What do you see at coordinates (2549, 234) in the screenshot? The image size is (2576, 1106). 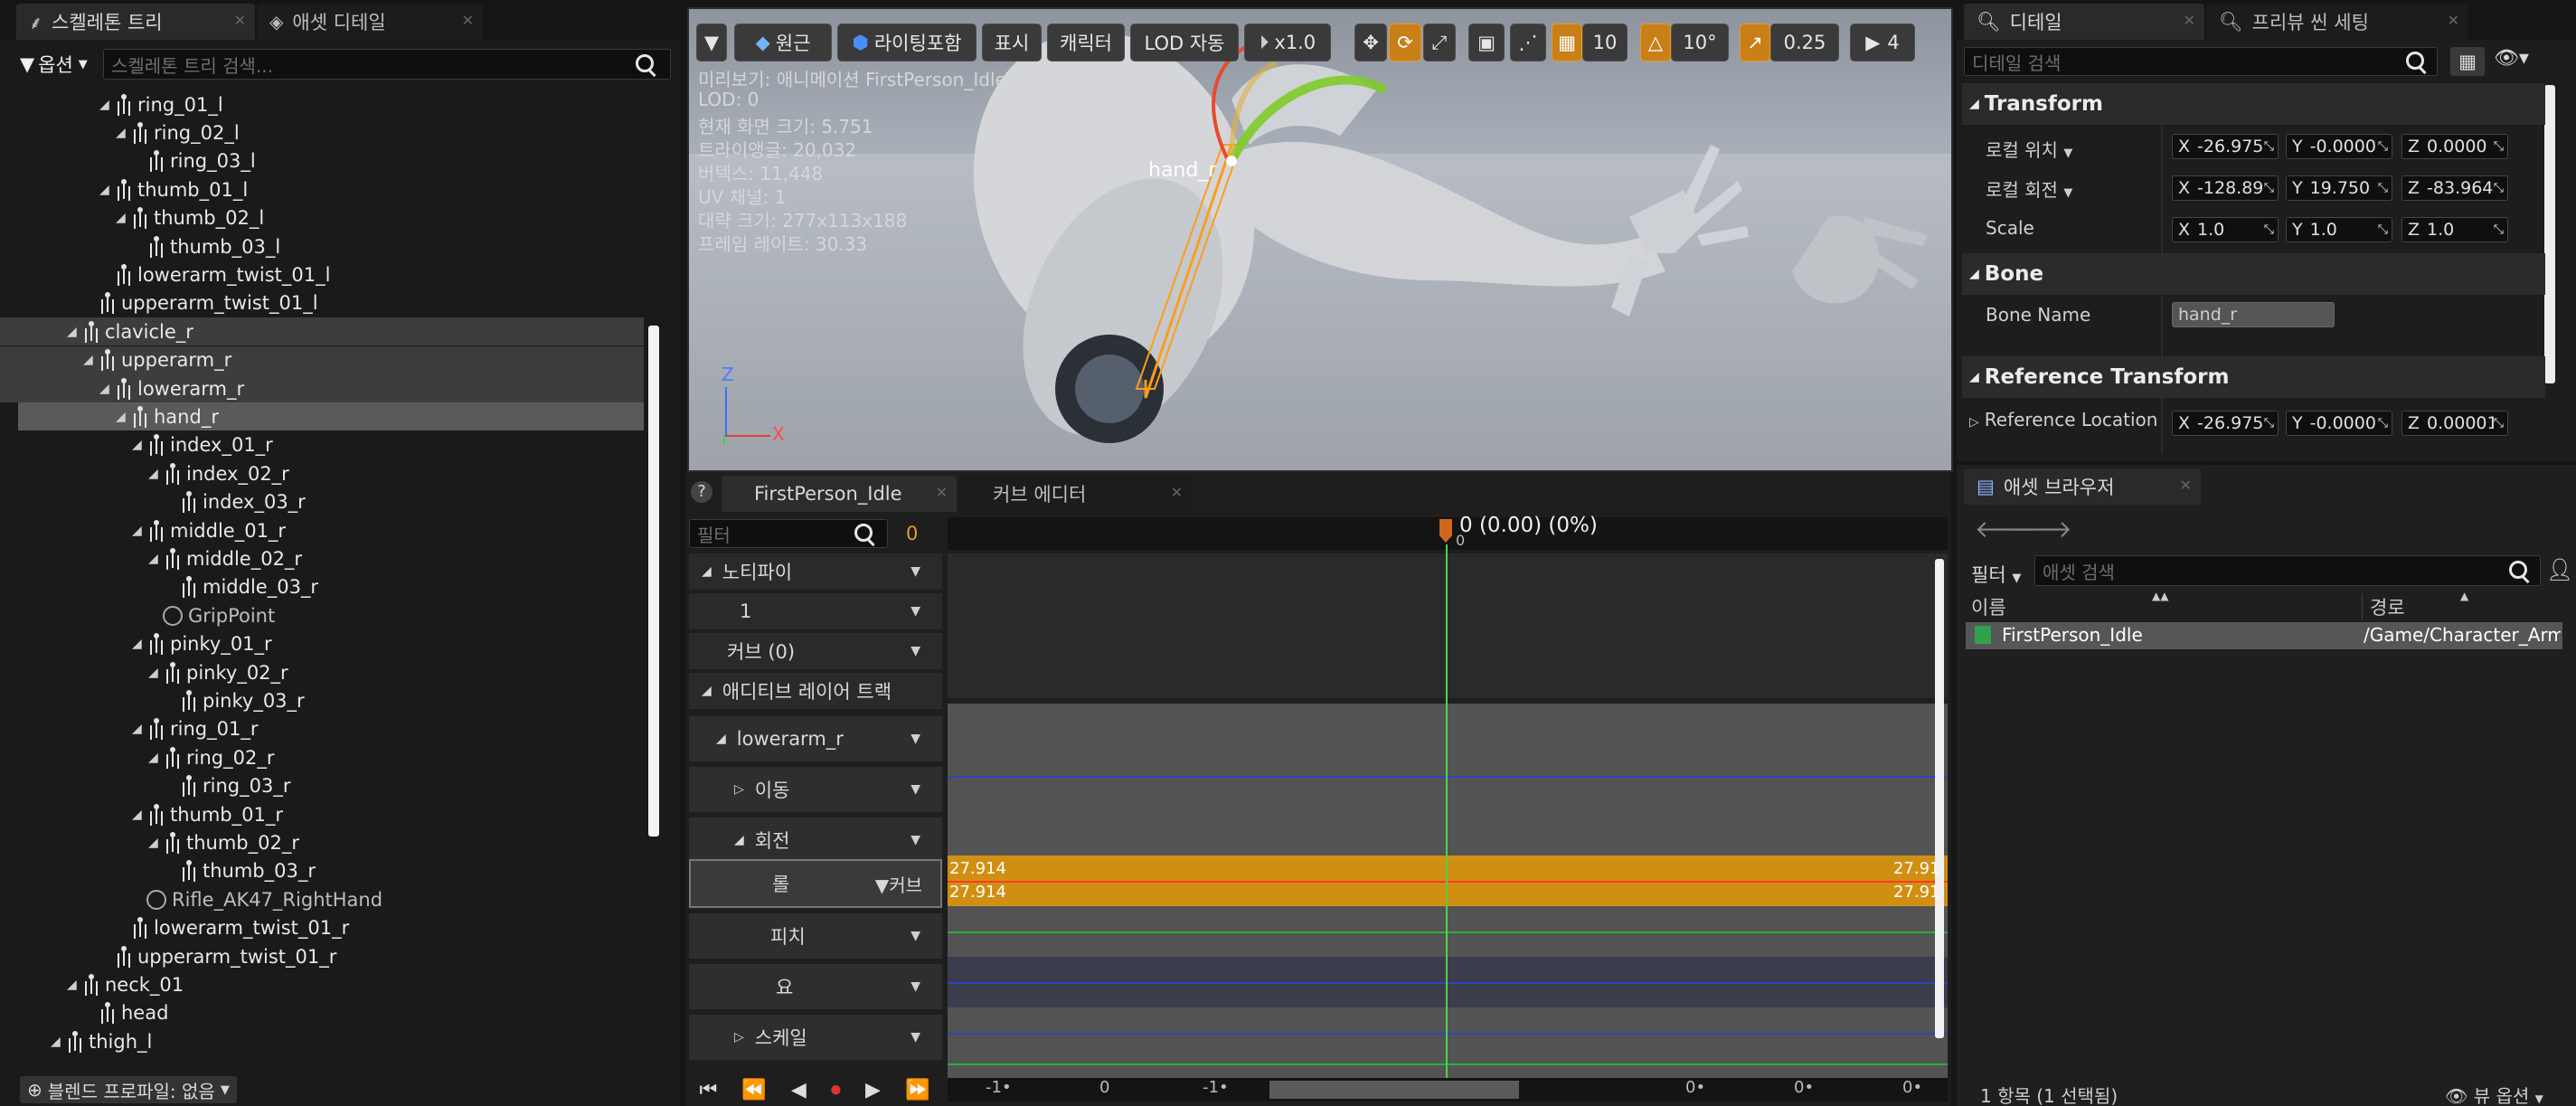 I see `details-scrollbar` at bounding box center [2549, 234].